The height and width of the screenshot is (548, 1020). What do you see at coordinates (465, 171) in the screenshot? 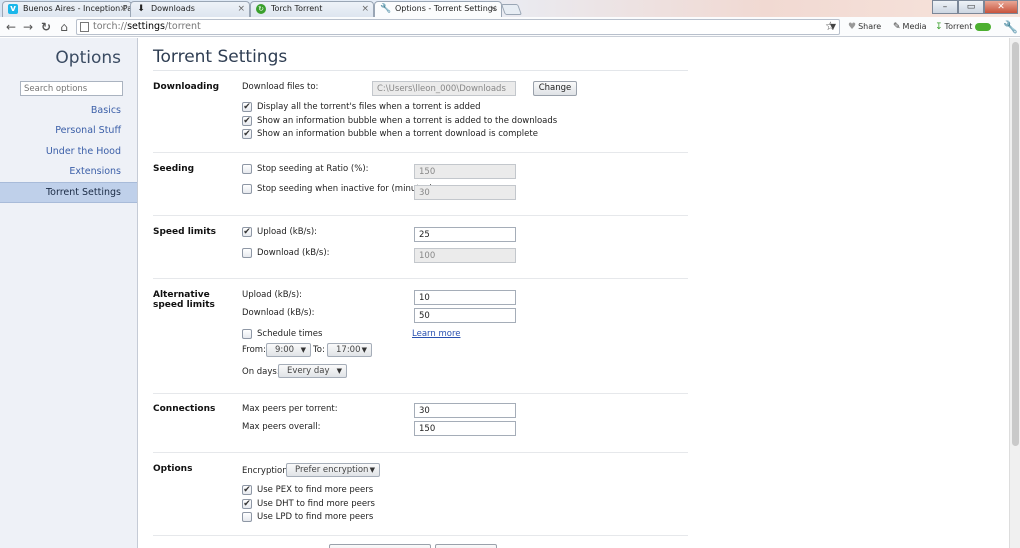
I see `ratio-input` at bounding box center [465, 171].